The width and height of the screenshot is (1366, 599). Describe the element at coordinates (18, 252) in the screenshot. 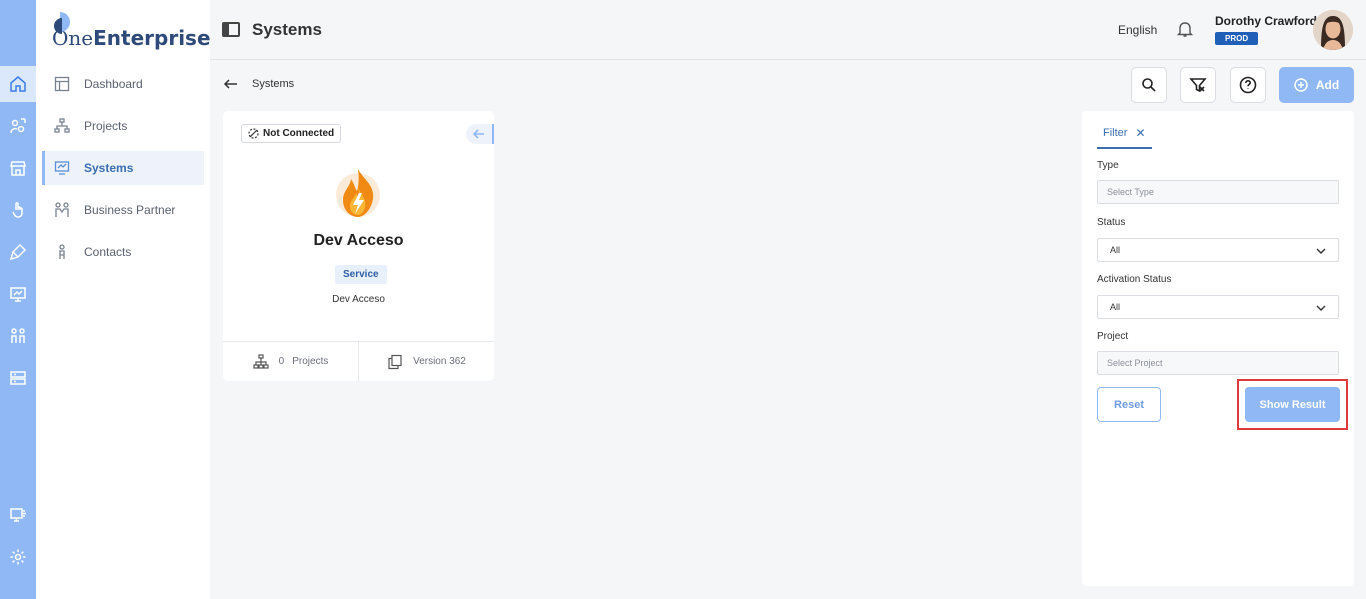

I see `brush-icon` at that location.